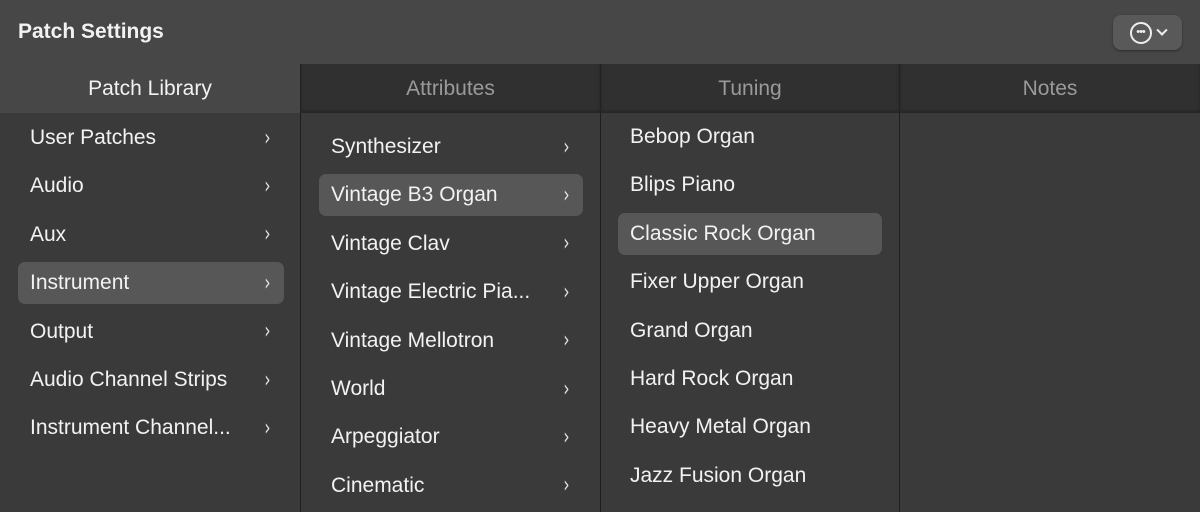  What do you see at coordinates (451, 437) in the screenshot?
I see `attributes-item: Arpeggiator ›` at bounding box center [451, 437].